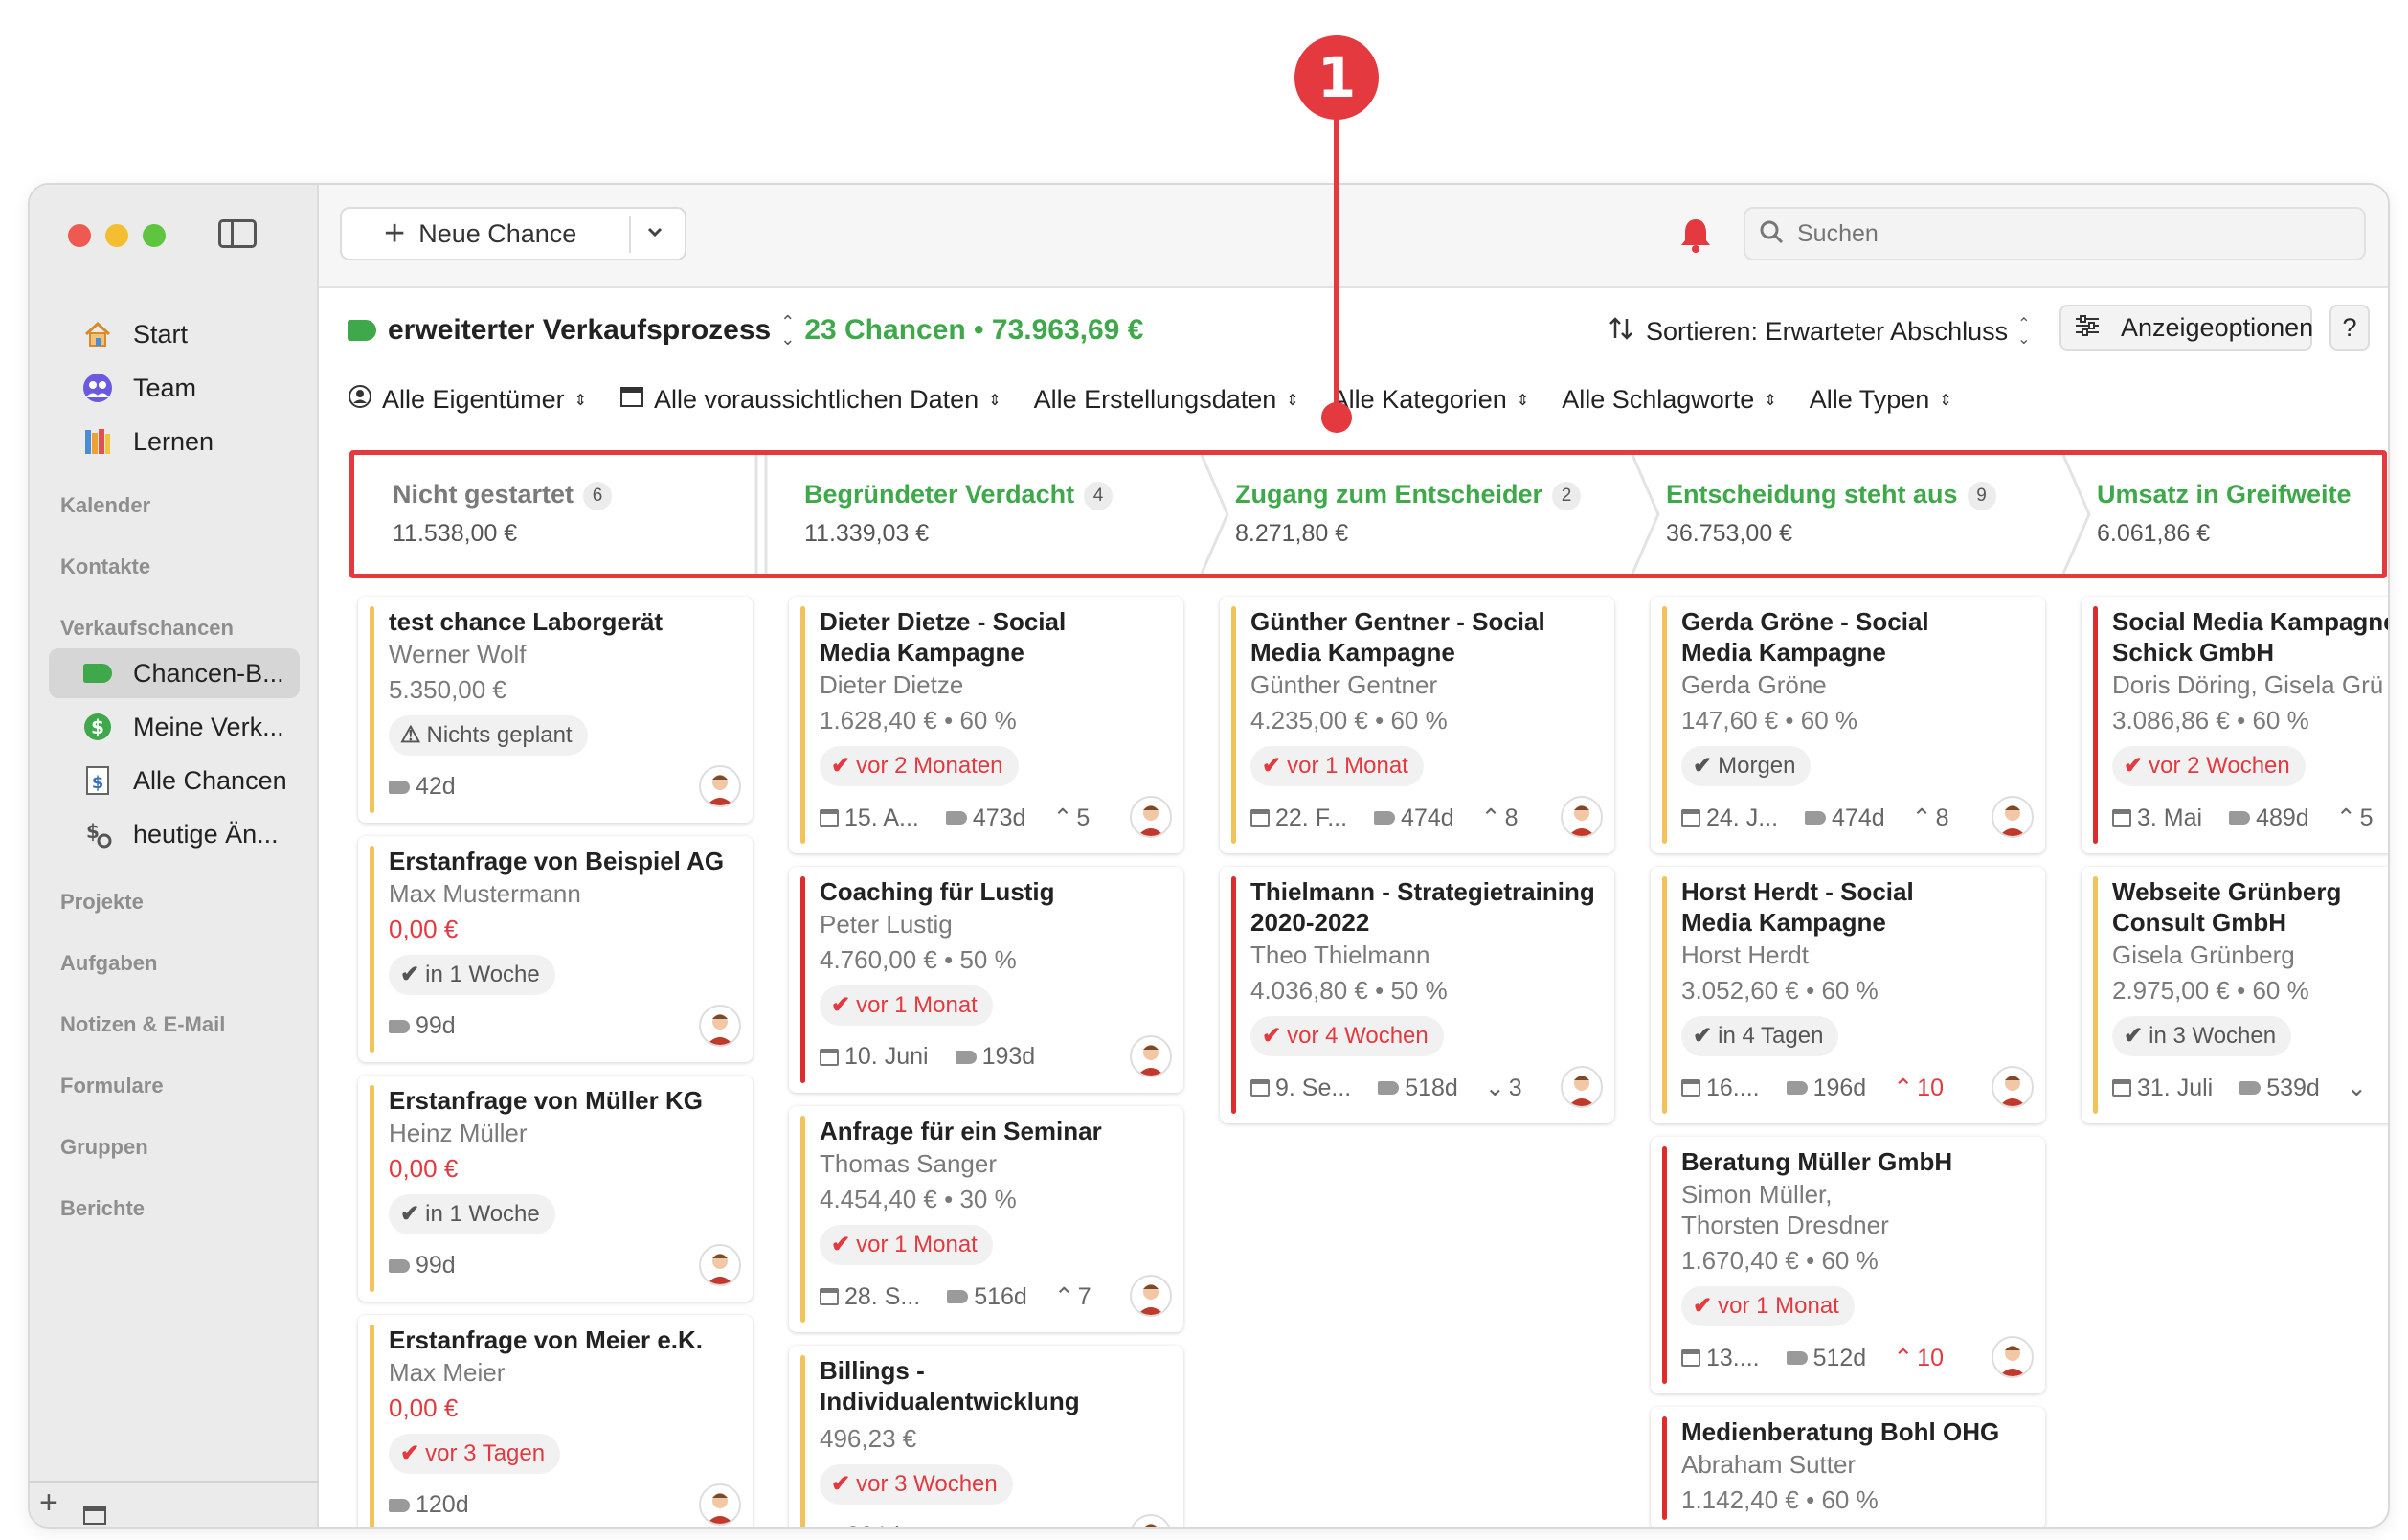 This screenshot has height=1540, width=2408. I want to click on zoom-window-button, so click(154, 235).